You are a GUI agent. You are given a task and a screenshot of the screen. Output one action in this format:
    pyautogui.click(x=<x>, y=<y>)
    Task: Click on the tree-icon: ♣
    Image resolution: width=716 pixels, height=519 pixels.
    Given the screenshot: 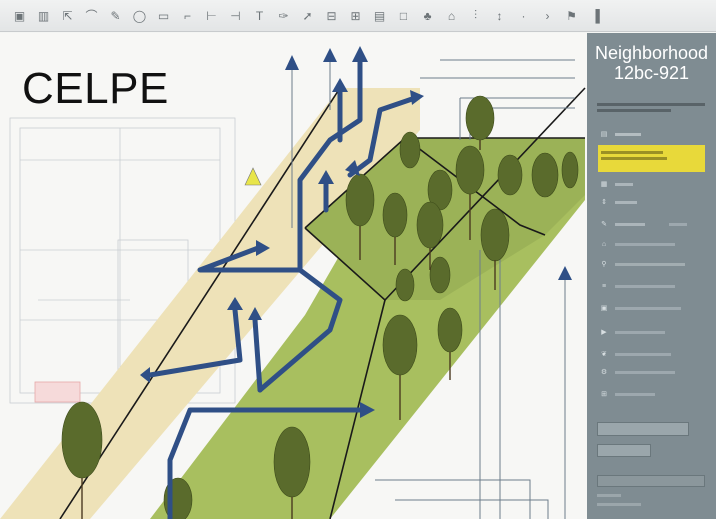 What is the action you would take?
    pyautogui.click(x=427, y=16)
    